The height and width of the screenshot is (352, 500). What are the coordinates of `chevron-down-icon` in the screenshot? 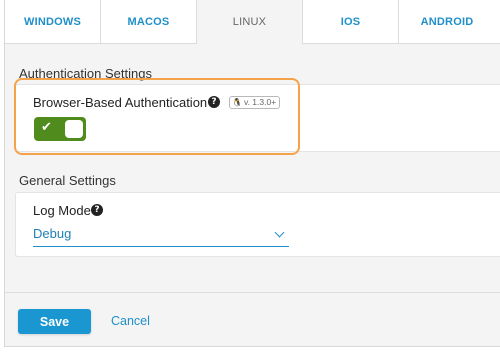 It's located at (279, 232).